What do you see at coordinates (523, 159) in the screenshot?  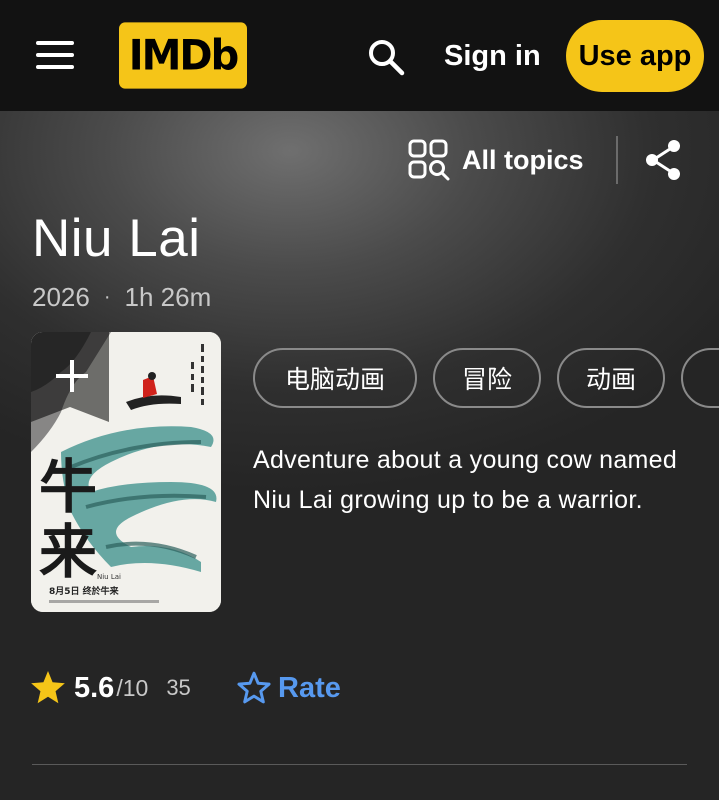 I see `all-topics-label: All topics` at bounding box center [523, 159].